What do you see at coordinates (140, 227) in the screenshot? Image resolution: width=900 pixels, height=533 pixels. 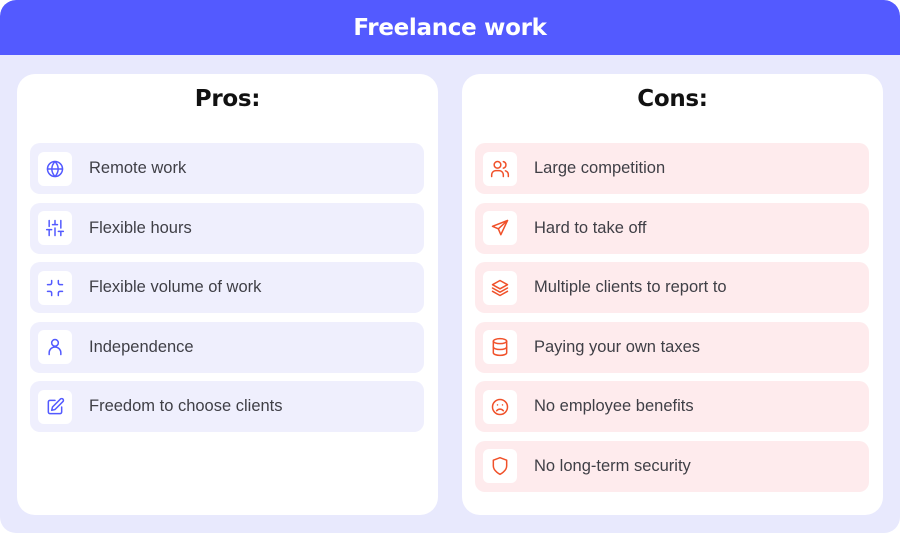 I see `pros-item-label: Flexible hours` at bounding box center [140, 227].